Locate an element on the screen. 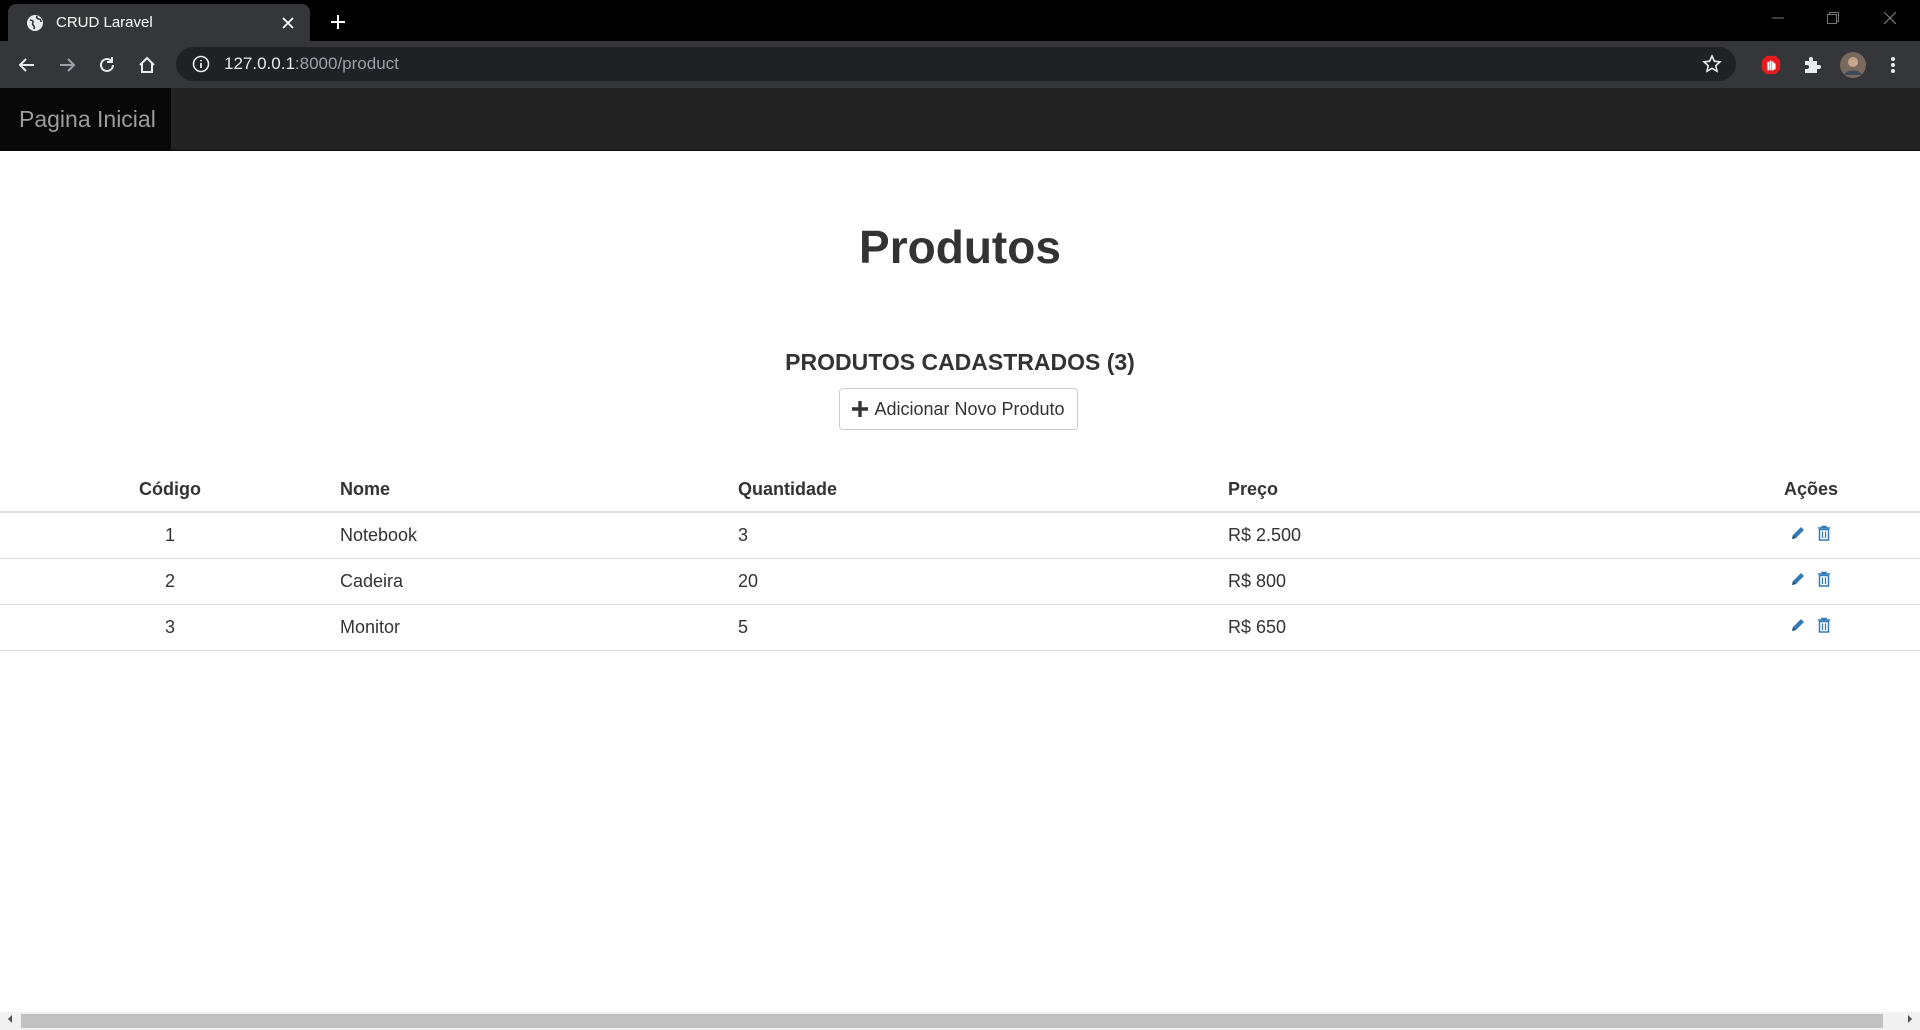 The height and width of the screenshot is (1030, 1920). table-row: 1 Notebook 3 R$ 2.500 is located at coordinates (960, 535).